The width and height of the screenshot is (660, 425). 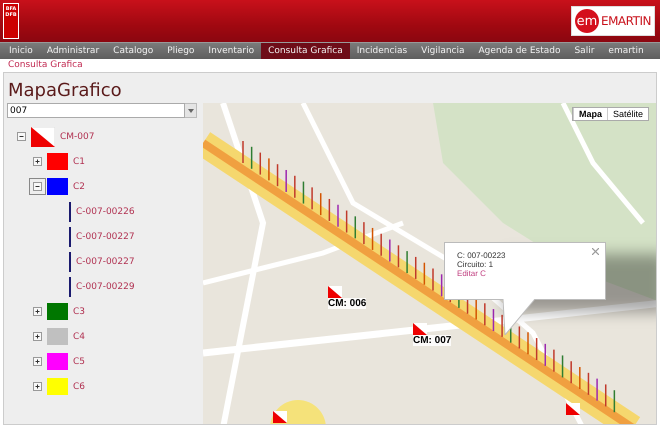 I want to click on nav-tab: Vigilancia, so click(x=443, y=51).